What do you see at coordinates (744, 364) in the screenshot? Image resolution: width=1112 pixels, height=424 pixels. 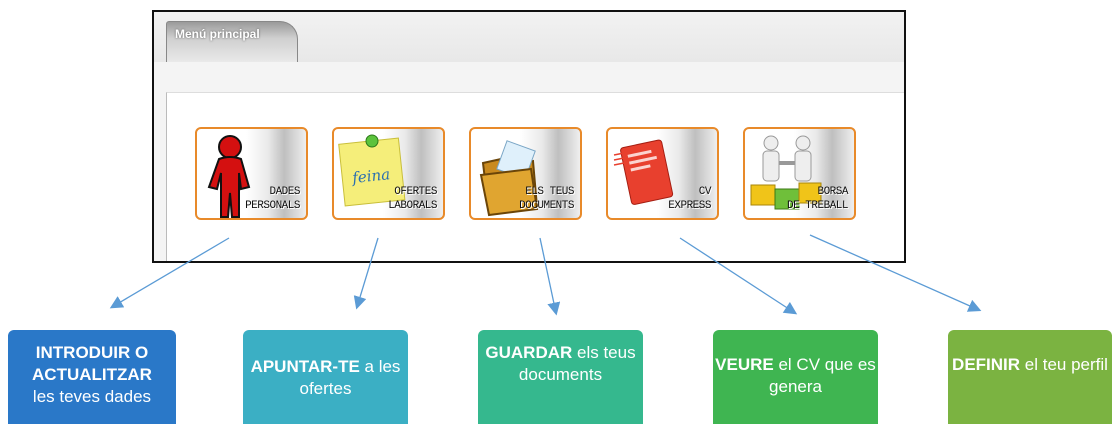 I see `callout-bold: VEURE` at bounding box center [744, 364].